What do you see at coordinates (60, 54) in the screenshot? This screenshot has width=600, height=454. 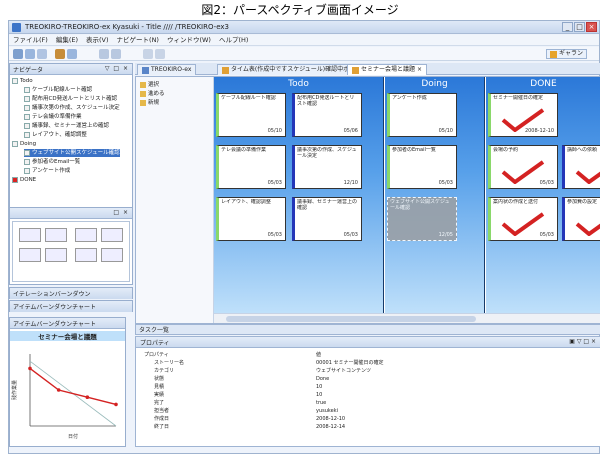 I see `run-icon` at bounding box center [60, 54].